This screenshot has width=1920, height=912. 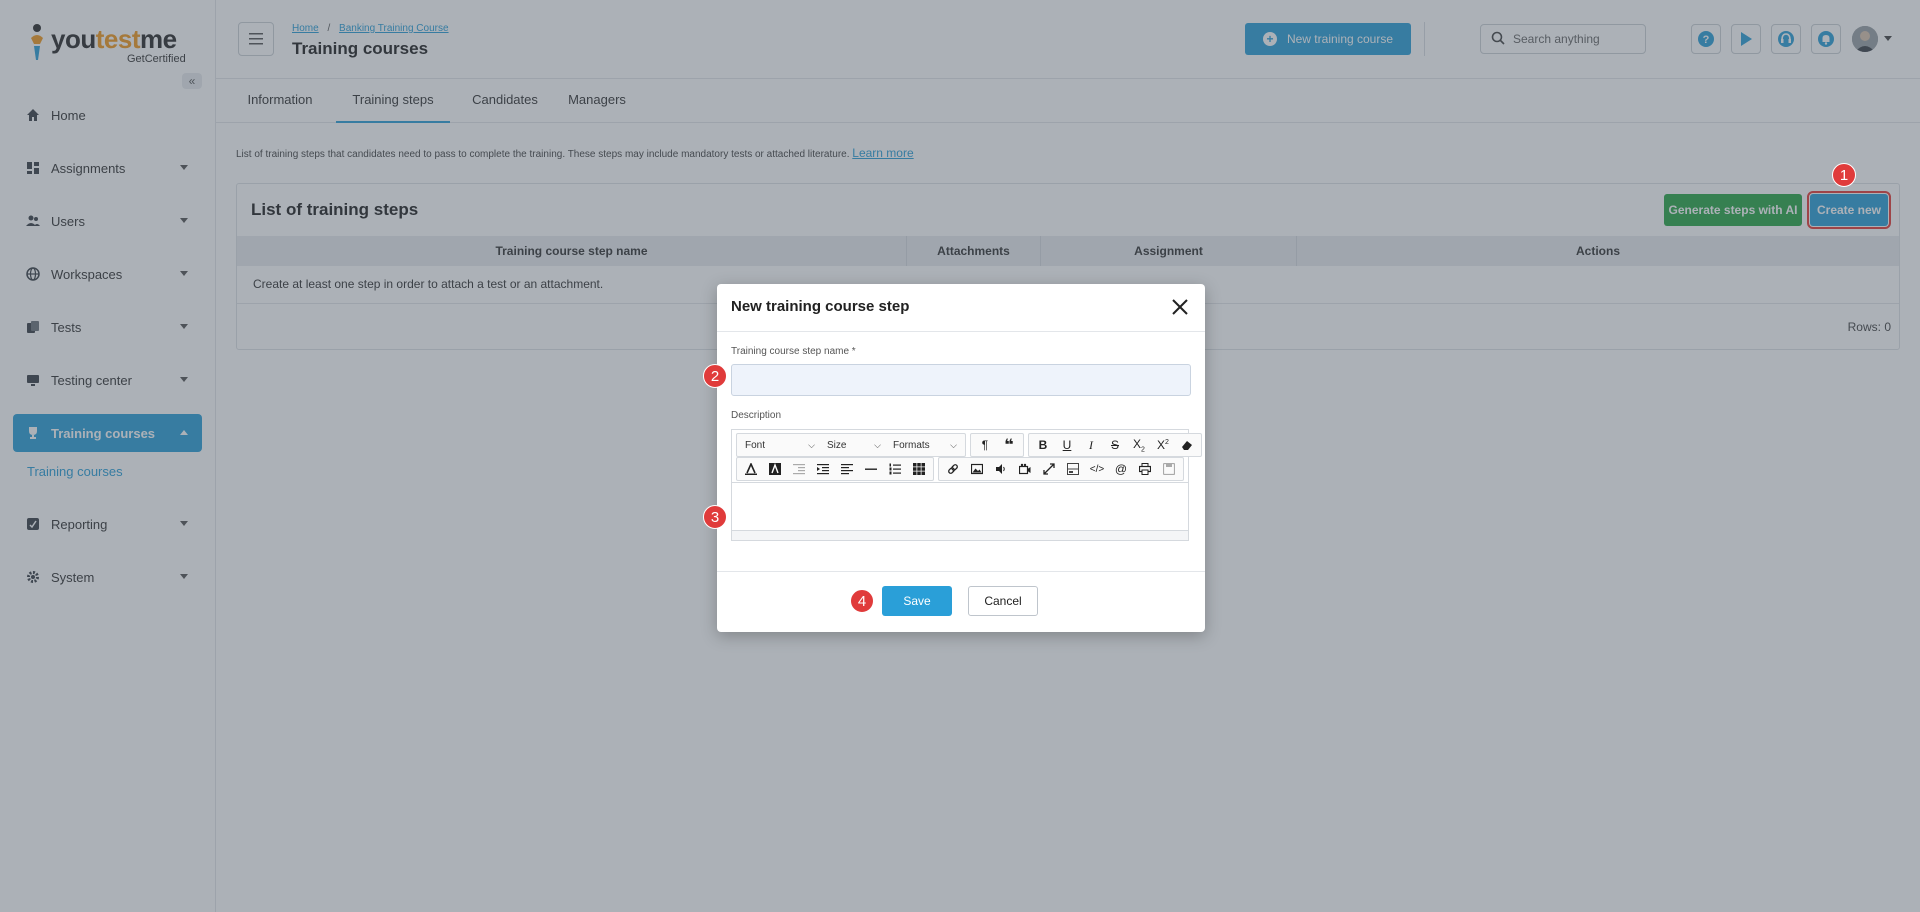 I want to click on table-button, so click(x=919, y=469).